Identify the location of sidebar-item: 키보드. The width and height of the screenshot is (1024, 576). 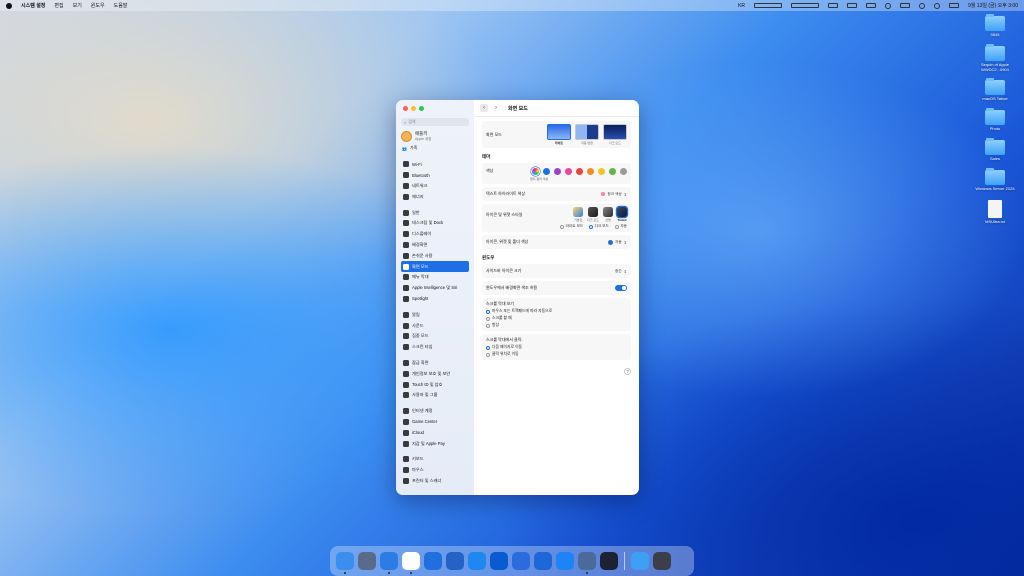
(435, 459).